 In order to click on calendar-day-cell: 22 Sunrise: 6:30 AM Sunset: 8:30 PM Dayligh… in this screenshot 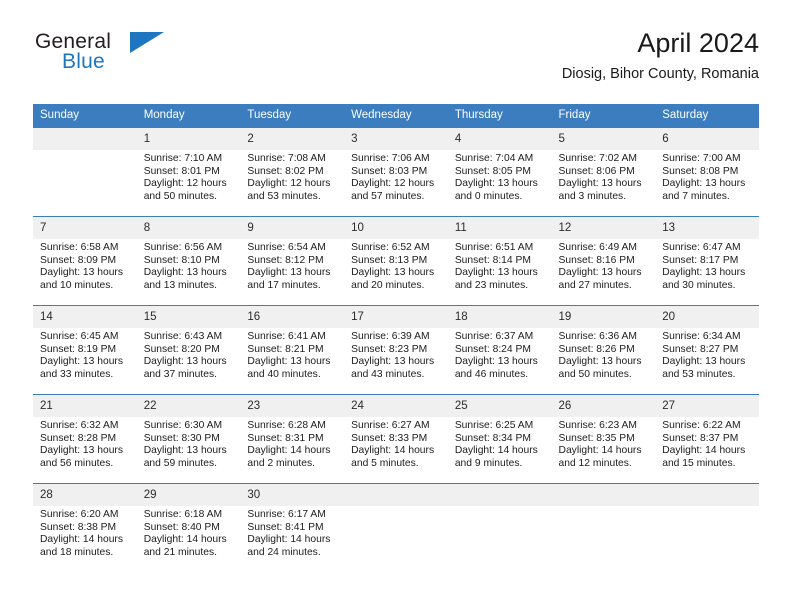, I will do `click(188, 439)`.